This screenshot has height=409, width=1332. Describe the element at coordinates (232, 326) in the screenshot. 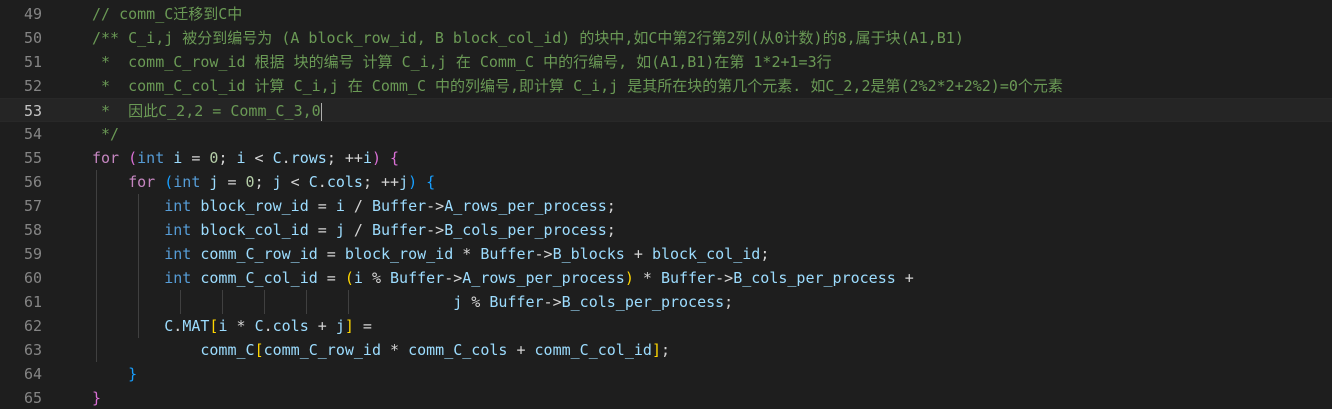

I see `line-code: C.MAT[i * C.cols + j] =` at that location.